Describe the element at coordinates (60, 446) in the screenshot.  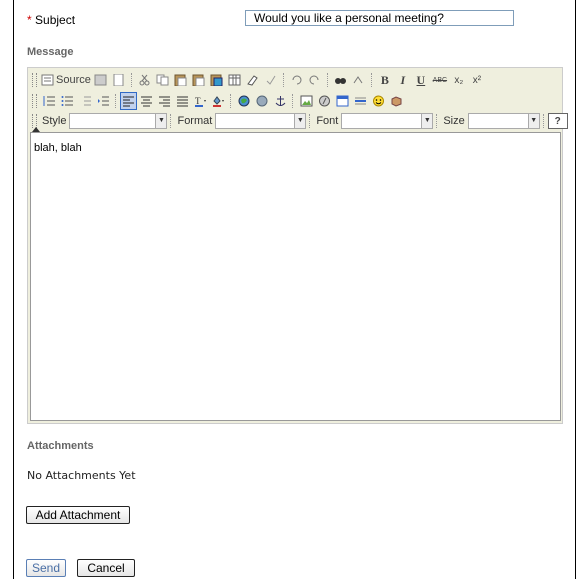
I see `attachments-title: Attachments` at that location.